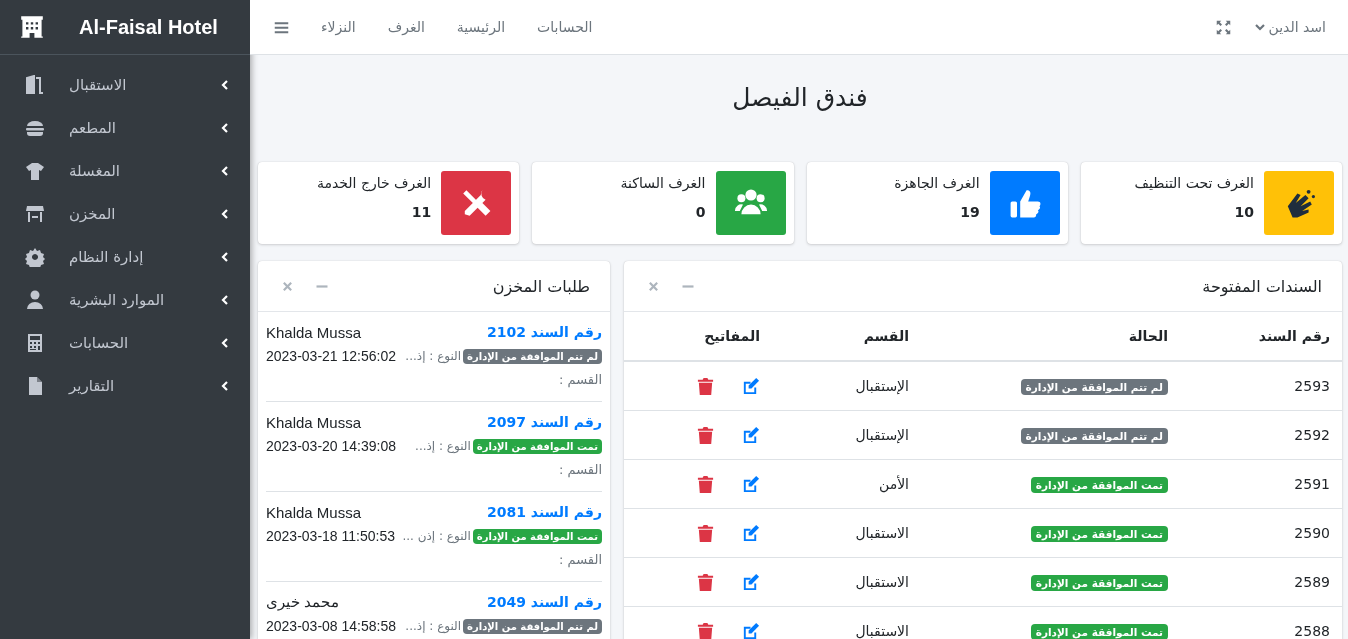 The height and width of the screenshot is (639, 1348). What do you see at coordinates (125, 342) in the screenshot?
I see `sidebar-item: الحسابات` at bounding box center [125, 342].